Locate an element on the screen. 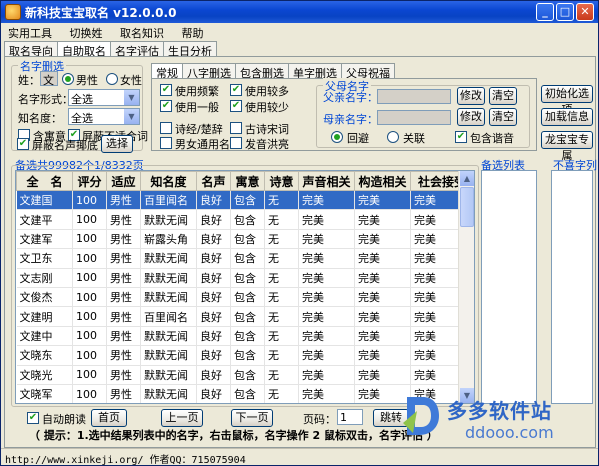 This screenshot has width=599, height=466. minimize-button: _ is located at coordinates (545, 12).